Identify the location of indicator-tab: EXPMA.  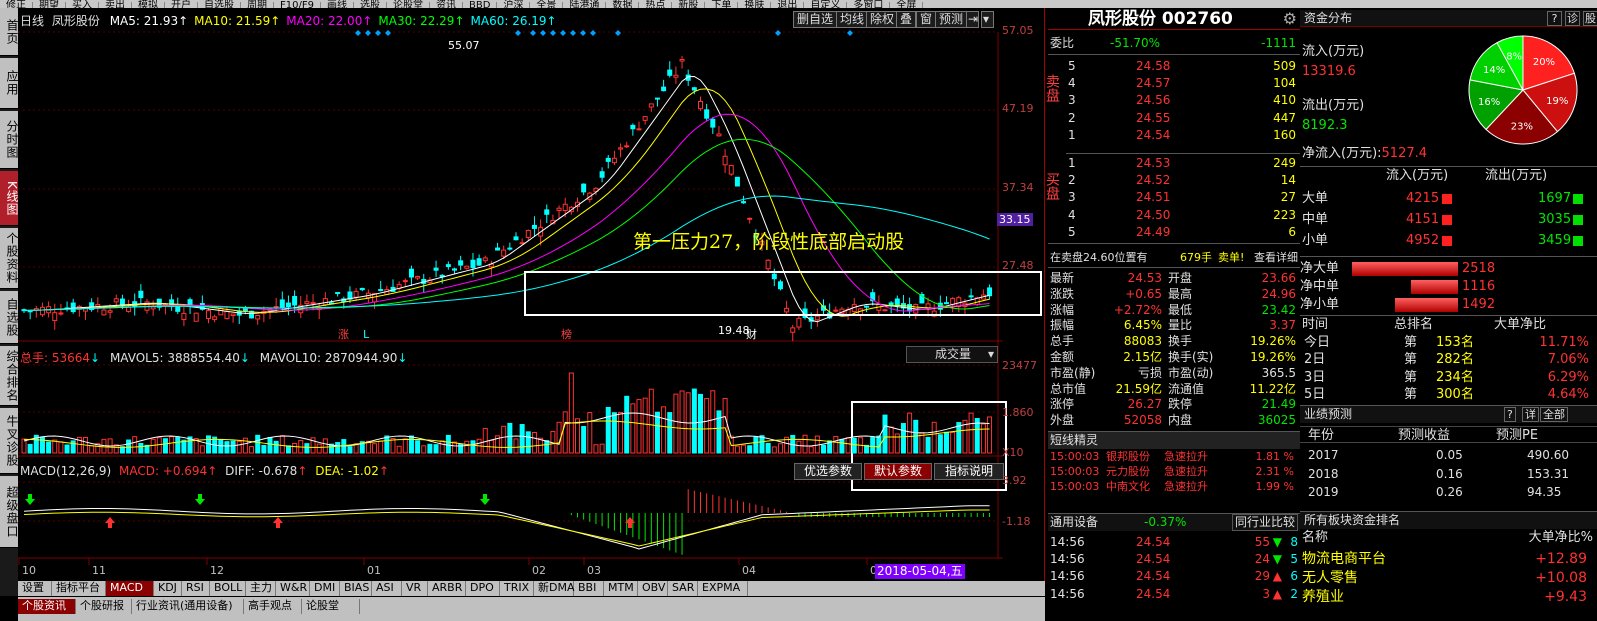
(723, 588).